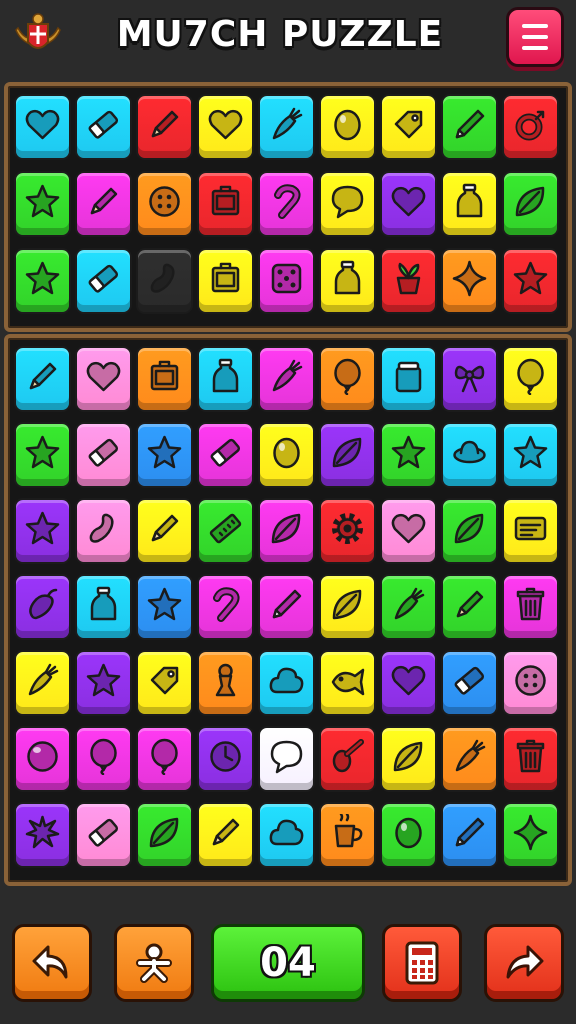 The width and height of the screenshot is (576, 1024). I want to click on bottom-tile-r5-c6, so click(347, 683).